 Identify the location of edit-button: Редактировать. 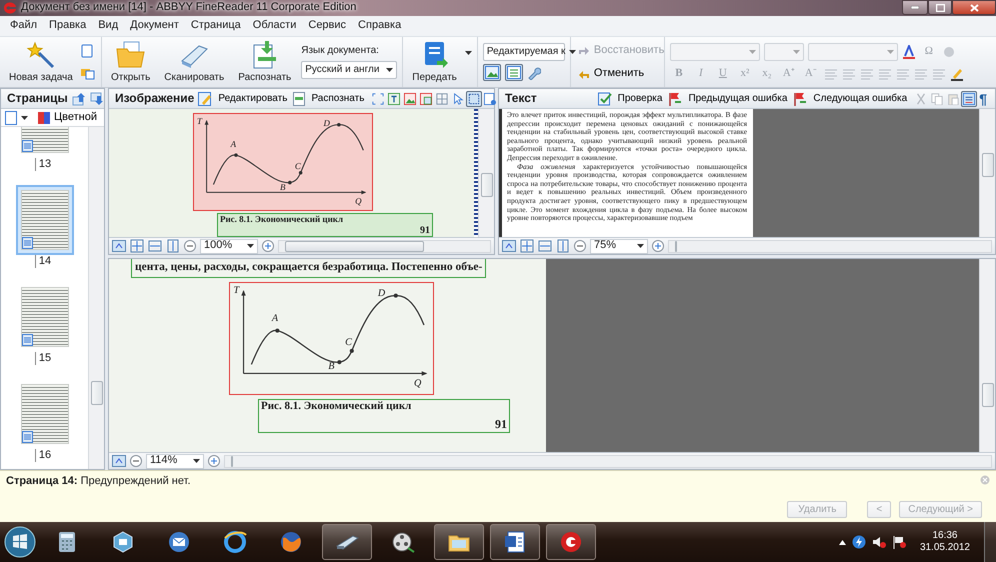
(253, 99).